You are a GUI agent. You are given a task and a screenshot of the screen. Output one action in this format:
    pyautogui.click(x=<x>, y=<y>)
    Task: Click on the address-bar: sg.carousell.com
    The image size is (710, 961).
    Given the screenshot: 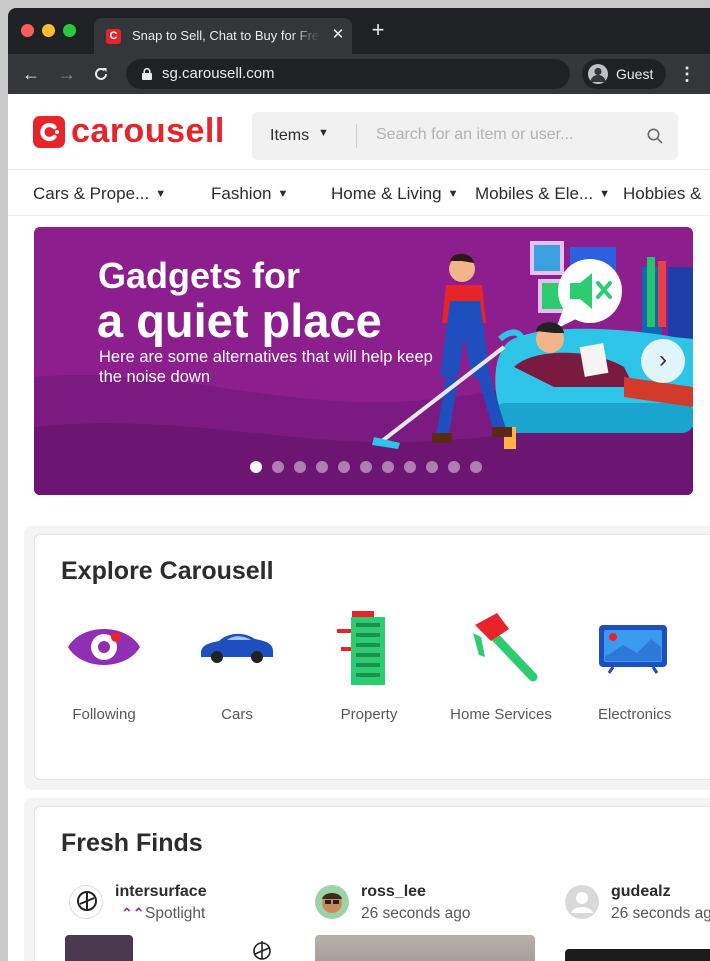 What is the action you would take?
    pyautogui.click(x=348, y=74)
    